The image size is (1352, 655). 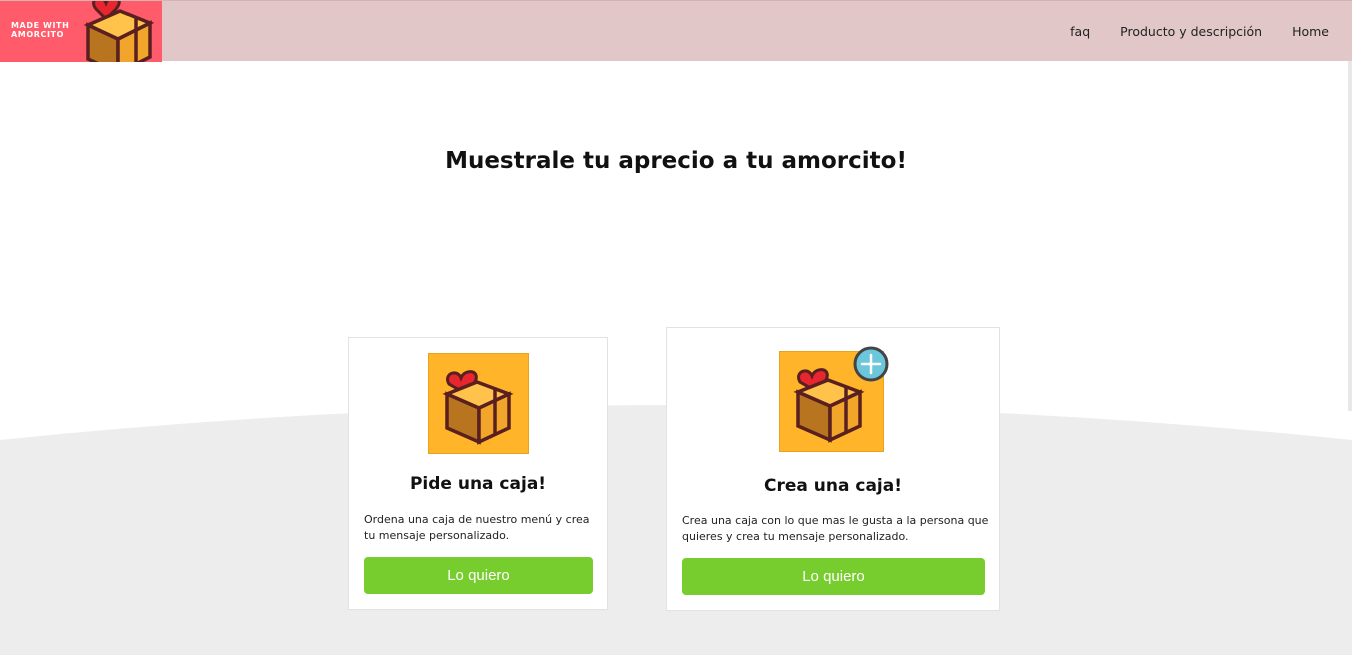 I want to click on page-title: Muestrale tu aprecio a tu amorcito!, so click(x=676, y=161).